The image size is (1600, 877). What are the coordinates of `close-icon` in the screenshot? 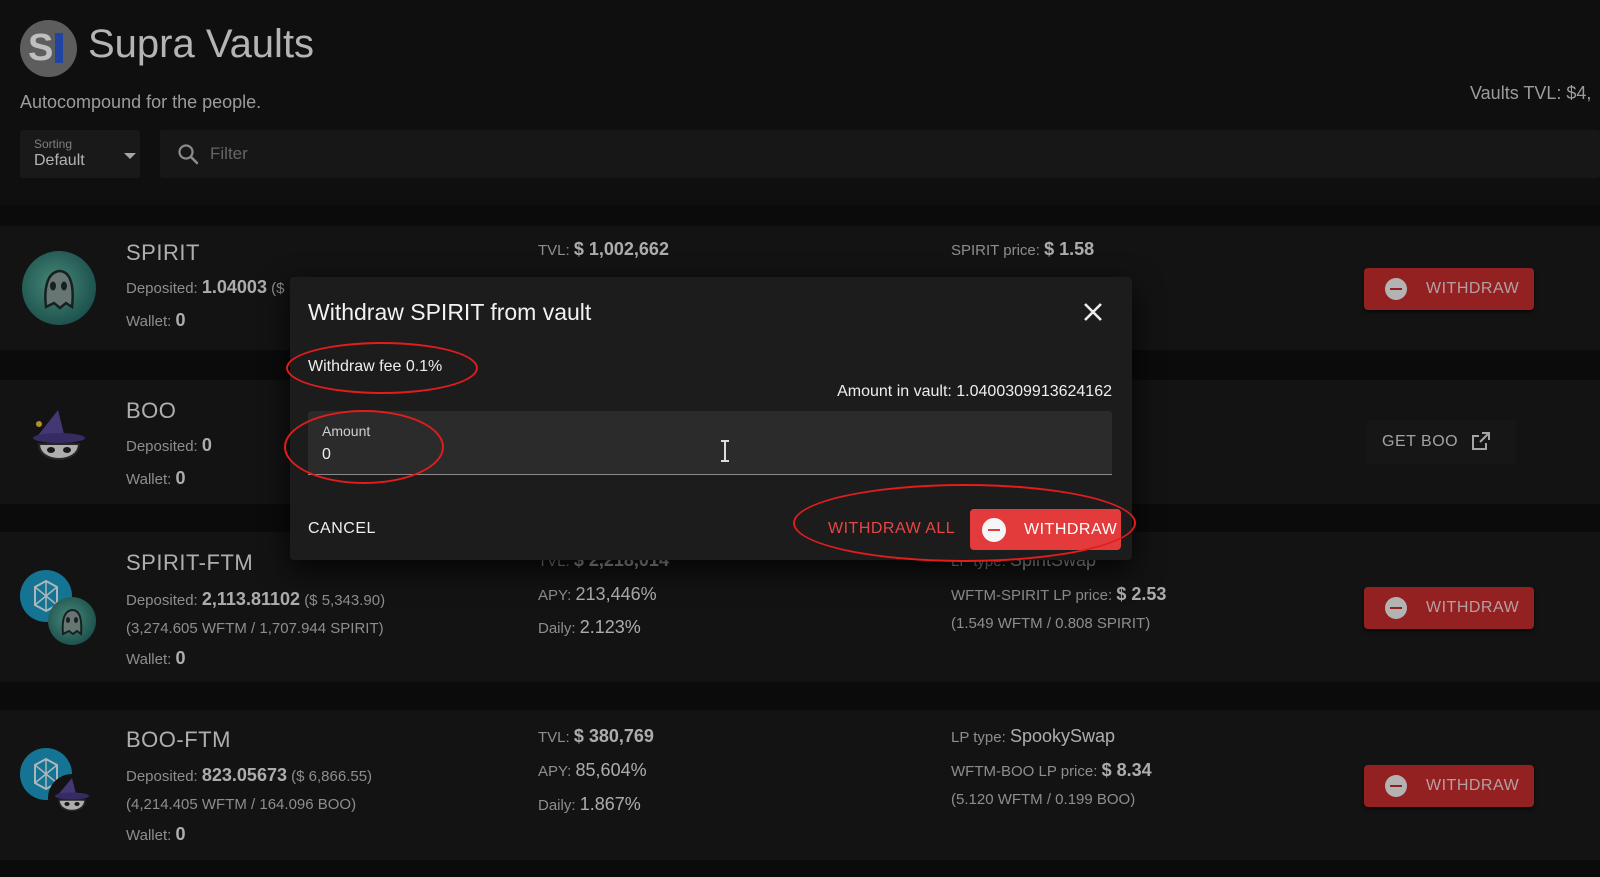 It's located at (1093, 312).